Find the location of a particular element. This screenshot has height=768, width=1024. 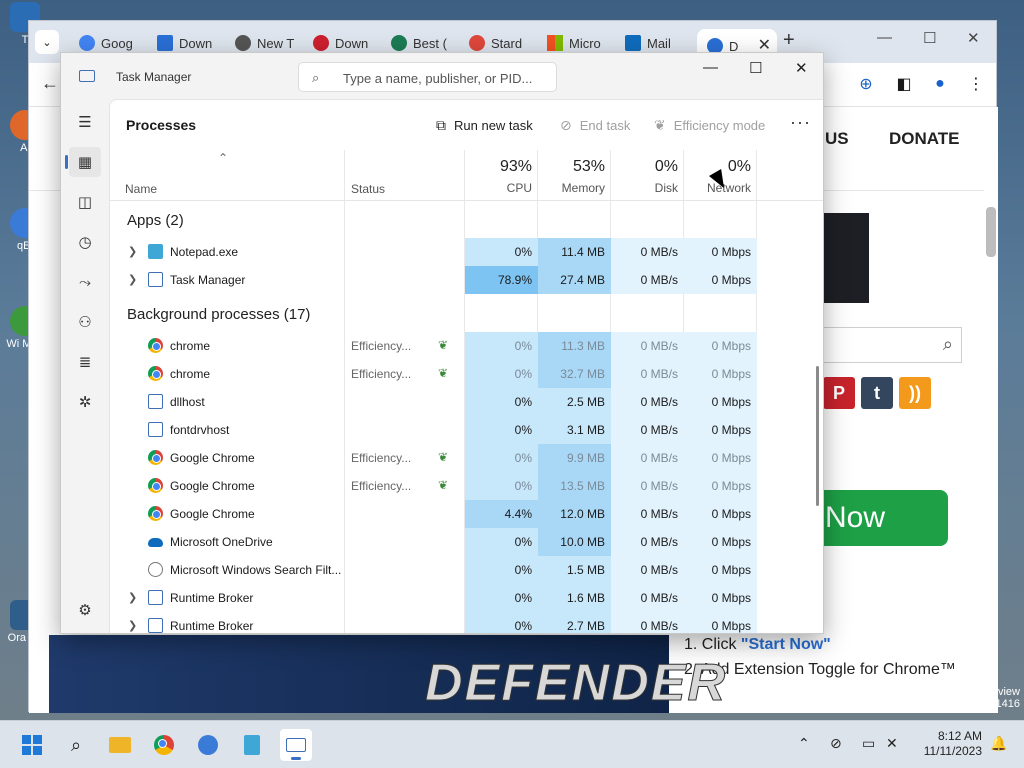

column-header-cpu: 93% CPU is located at coordinates (501, 175).